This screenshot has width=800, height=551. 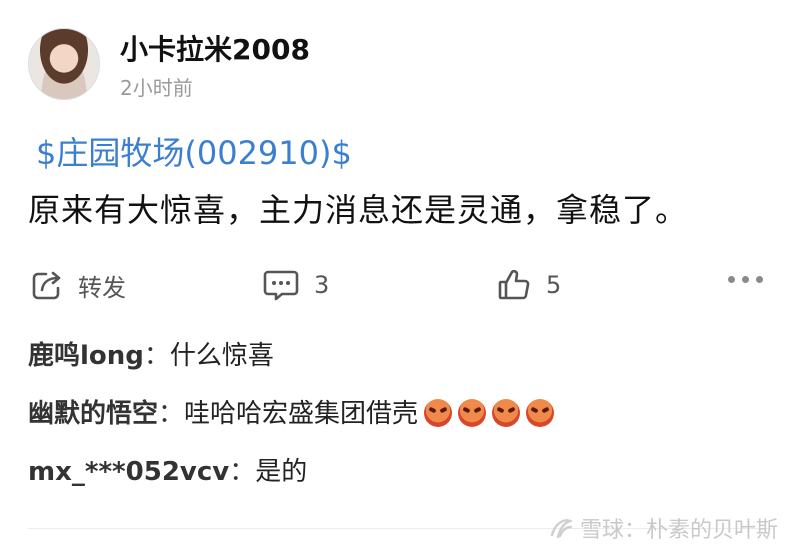 What do you see at coordinates (102, 287) in the screenshot?
I see `repost-label: 转发` at bounding box center [102, 287].